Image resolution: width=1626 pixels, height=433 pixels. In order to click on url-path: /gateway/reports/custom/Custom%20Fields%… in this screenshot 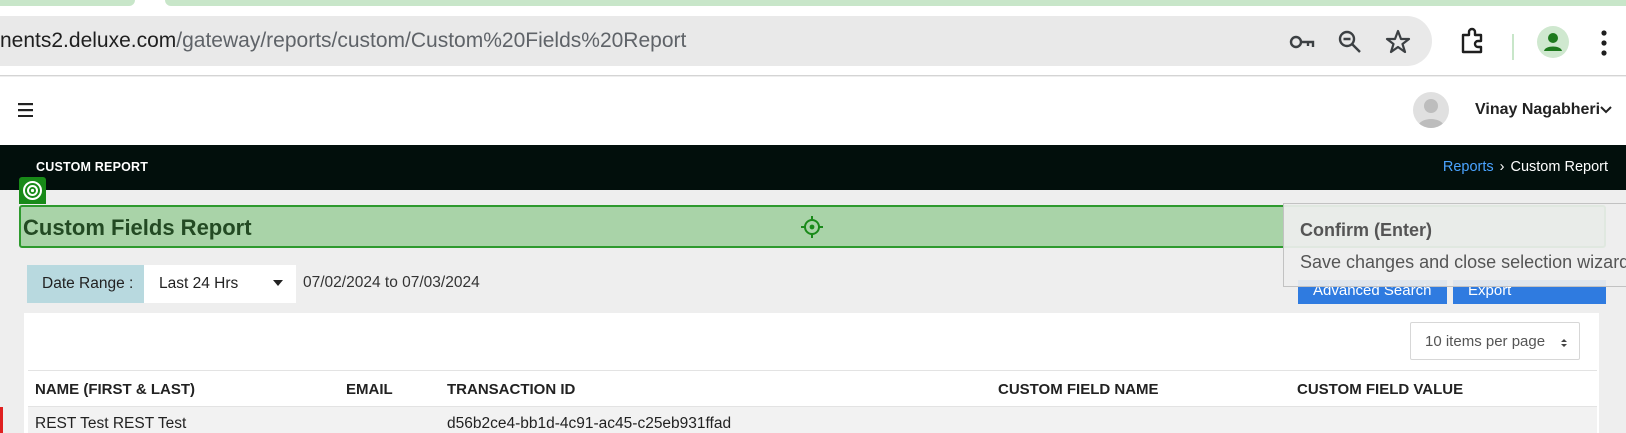, I will do `click(431, 40)`.